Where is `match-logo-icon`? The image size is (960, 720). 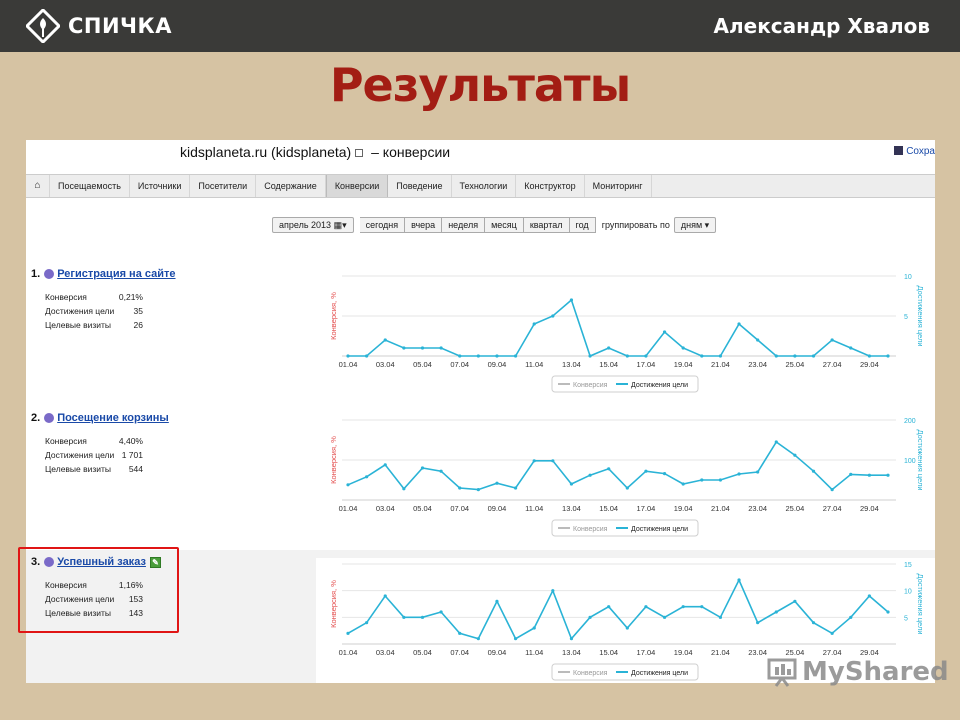
match-logo-icon is located at coordinates (43, 26).